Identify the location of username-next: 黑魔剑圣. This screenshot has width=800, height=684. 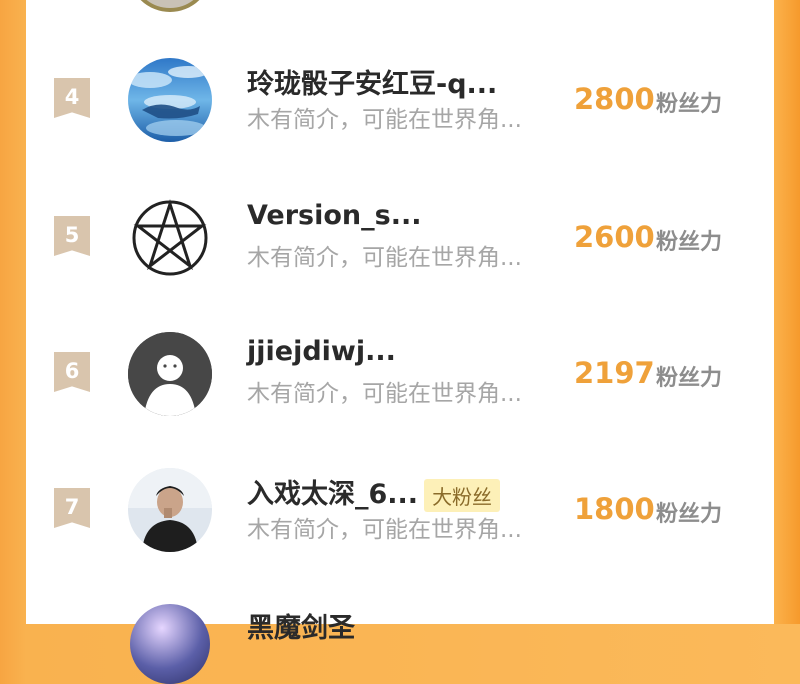
(301, 625).